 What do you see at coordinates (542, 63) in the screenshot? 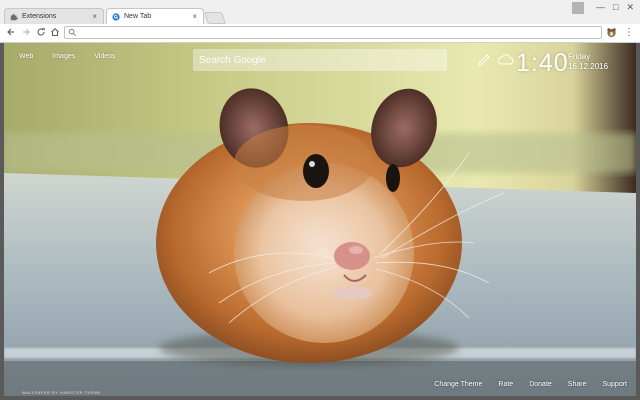
I see `clock: 1:40` at bounding box center [542, 63].